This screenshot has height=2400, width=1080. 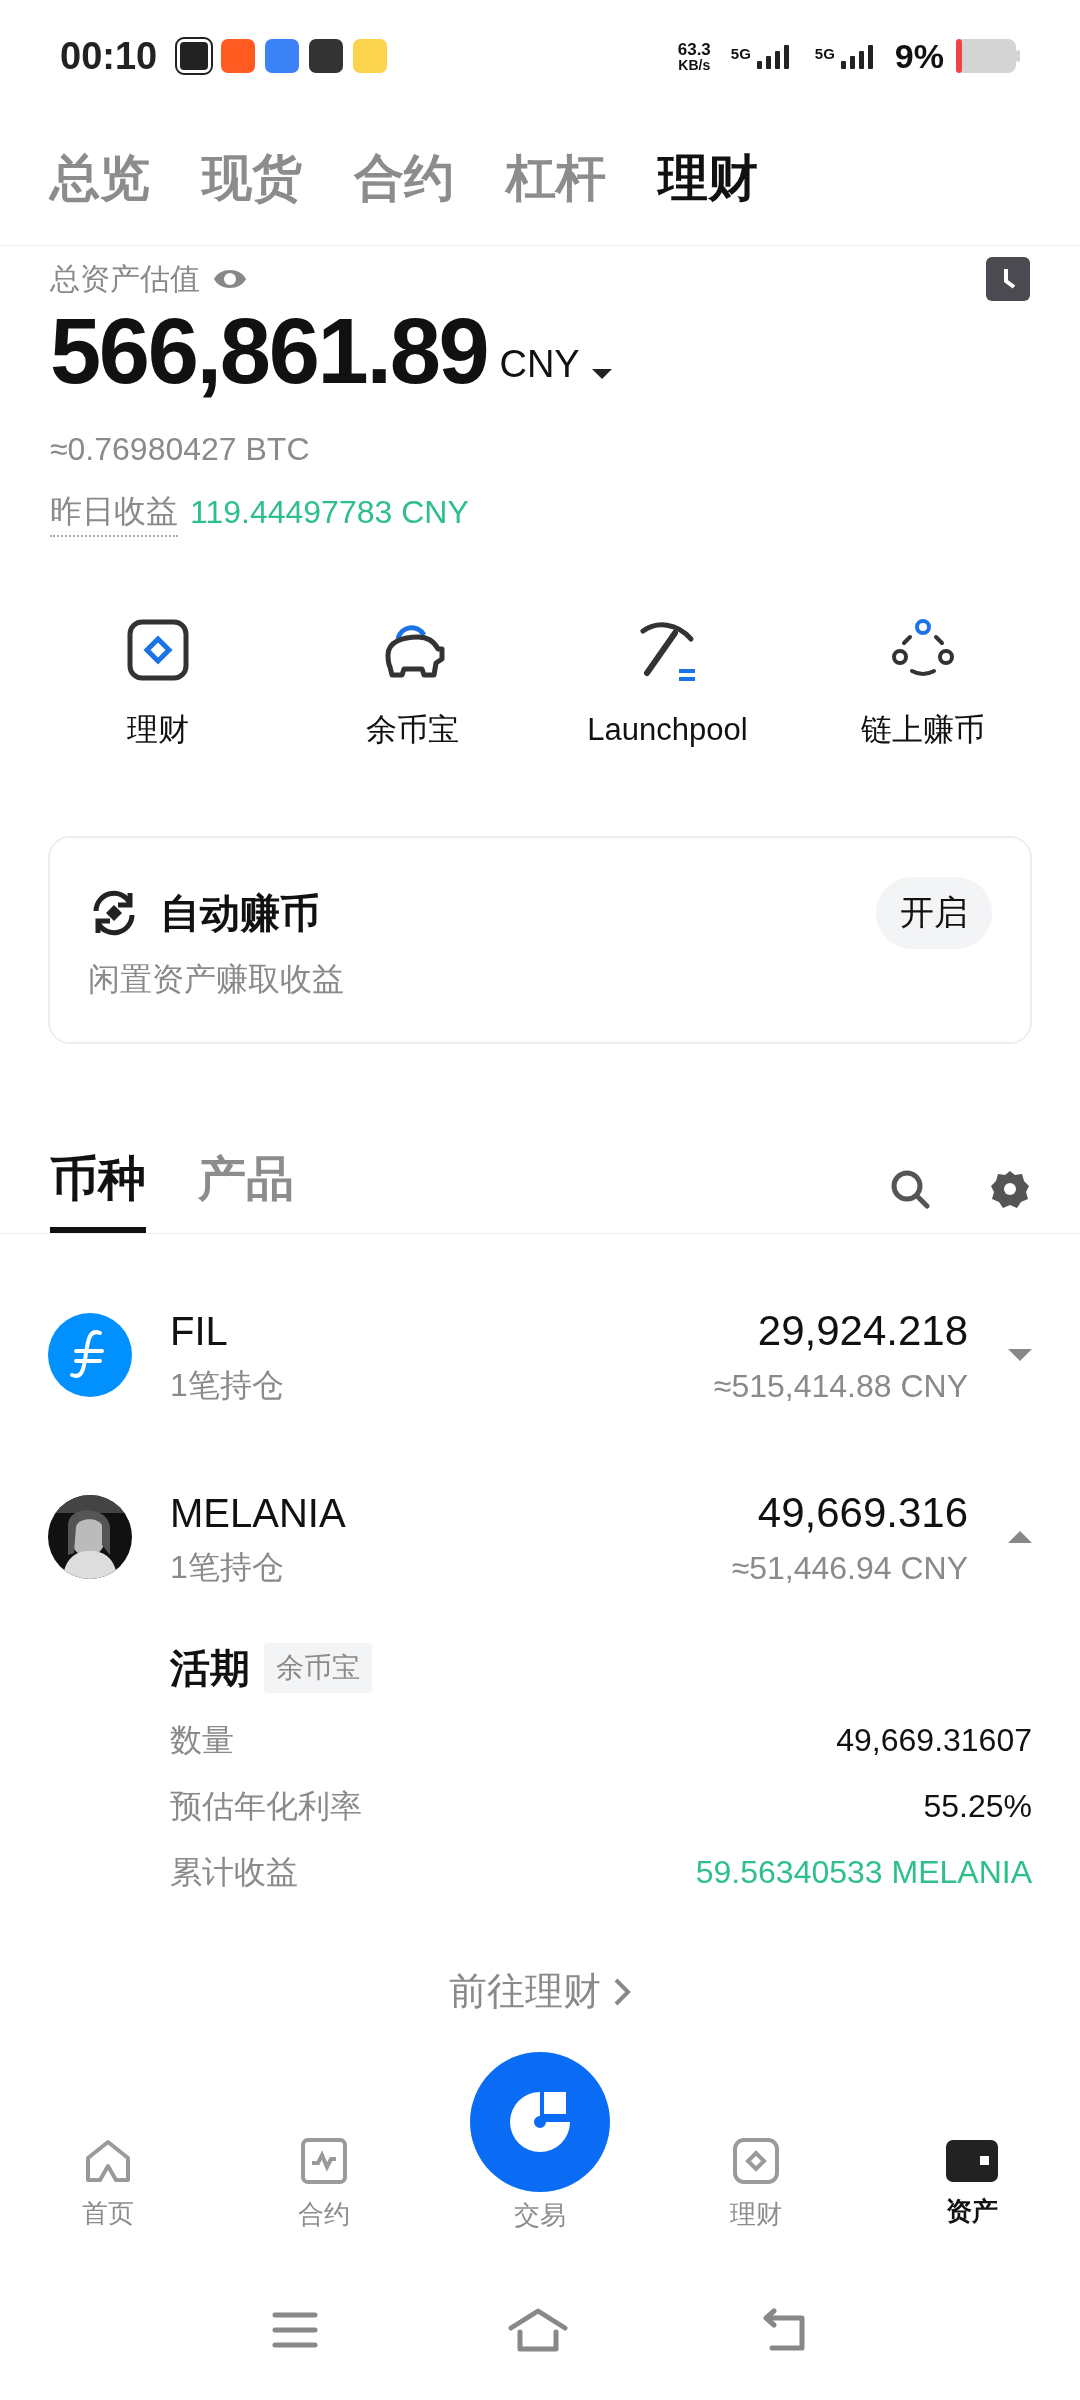 What do you see at coordinates (863, 1872) in the screenshot?
I see `detail-value: 59.56340533 MELANIA` at bounding box center [863, 1872].